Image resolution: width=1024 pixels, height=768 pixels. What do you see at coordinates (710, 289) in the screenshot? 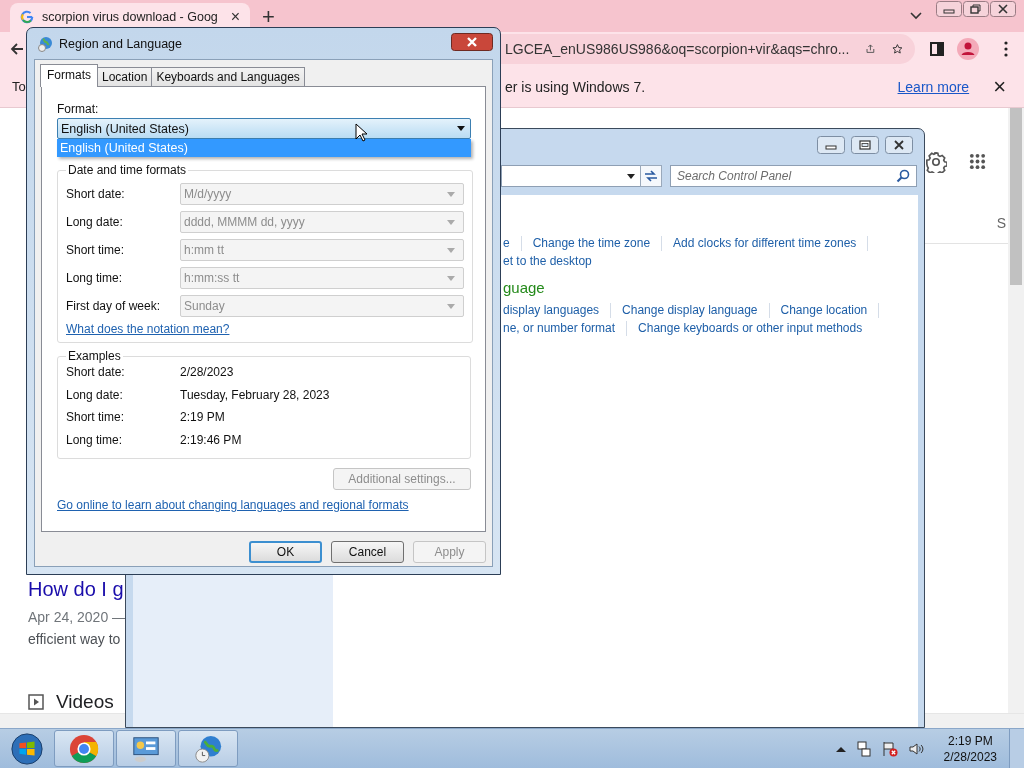
I see `category-heading: guage` at bounding box center [710, 289].